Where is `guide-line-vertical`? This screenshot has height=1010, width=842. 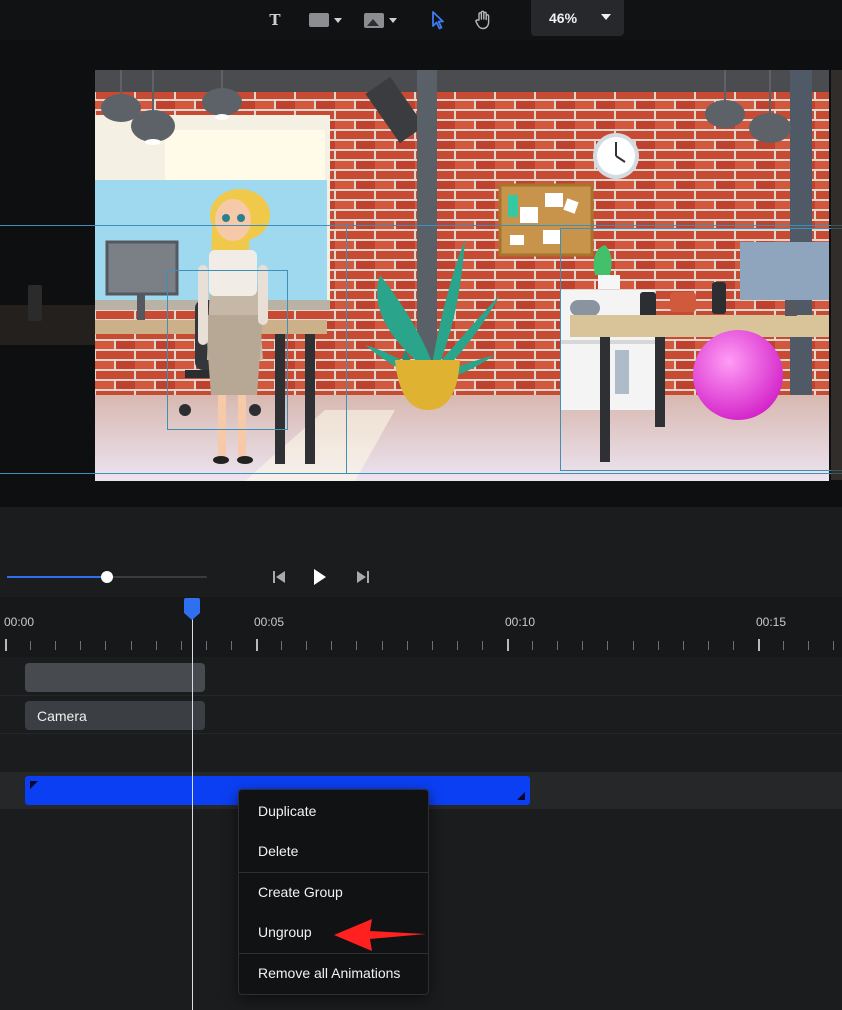 guide-line-vertical is located at coordinates (346, 349).